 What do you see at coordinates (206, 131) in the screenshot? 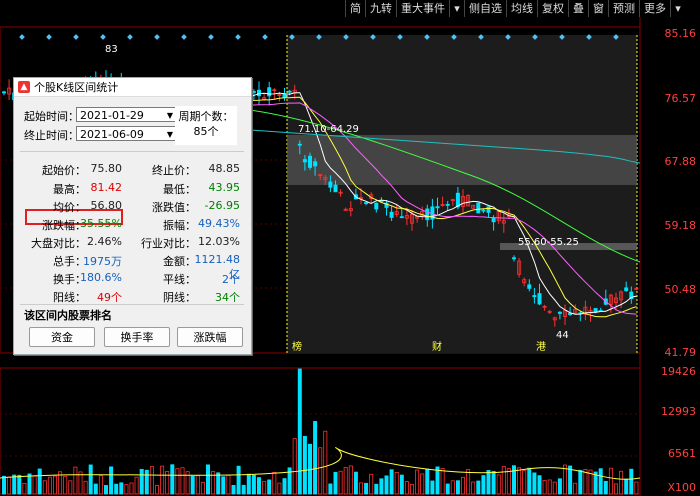
I see `period-count-value: 85个` at bounding box center [206, 131].